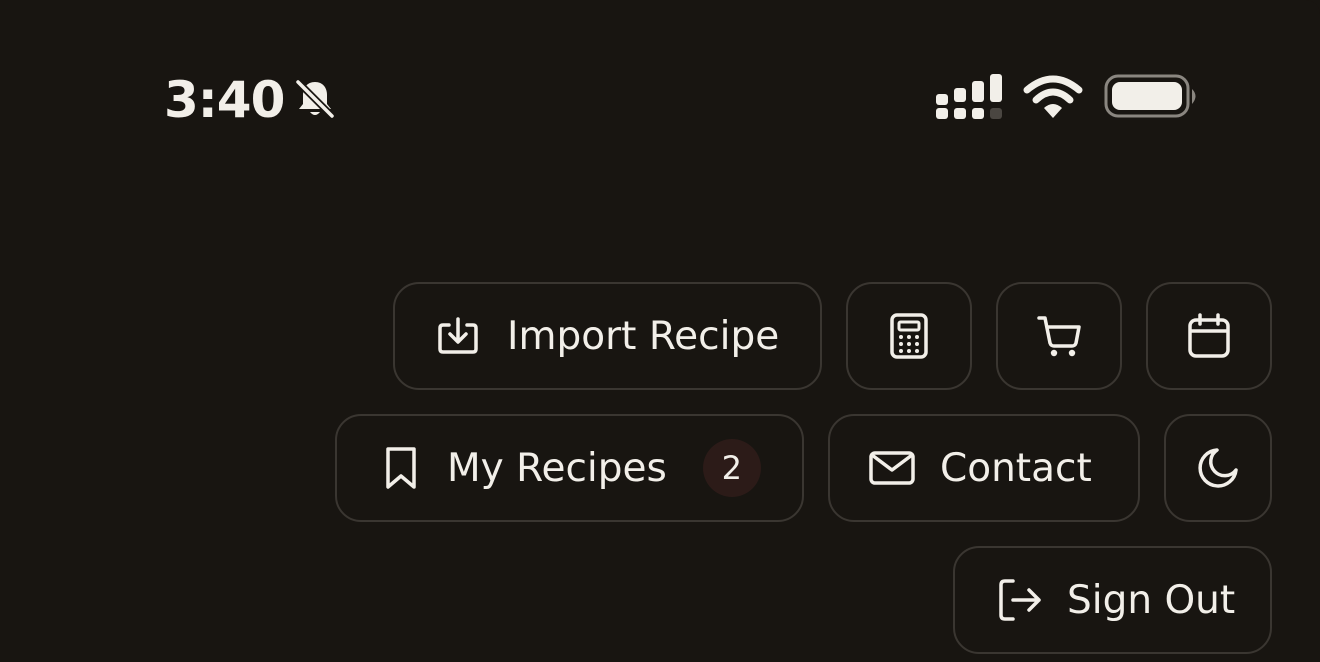 This screenshot has height=662, width=1320. I want to click on calculator-button, so click(909, 336).